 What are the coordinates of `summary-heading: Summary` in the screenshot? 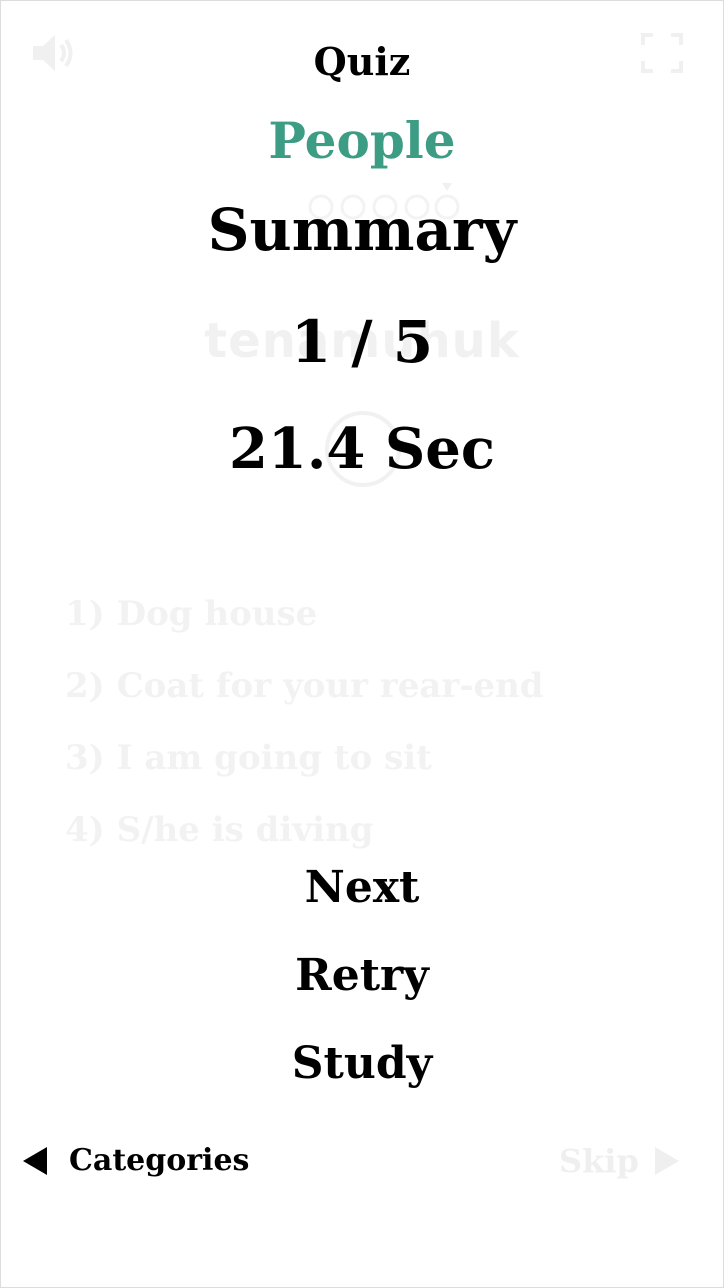 It's located at (362, 230).